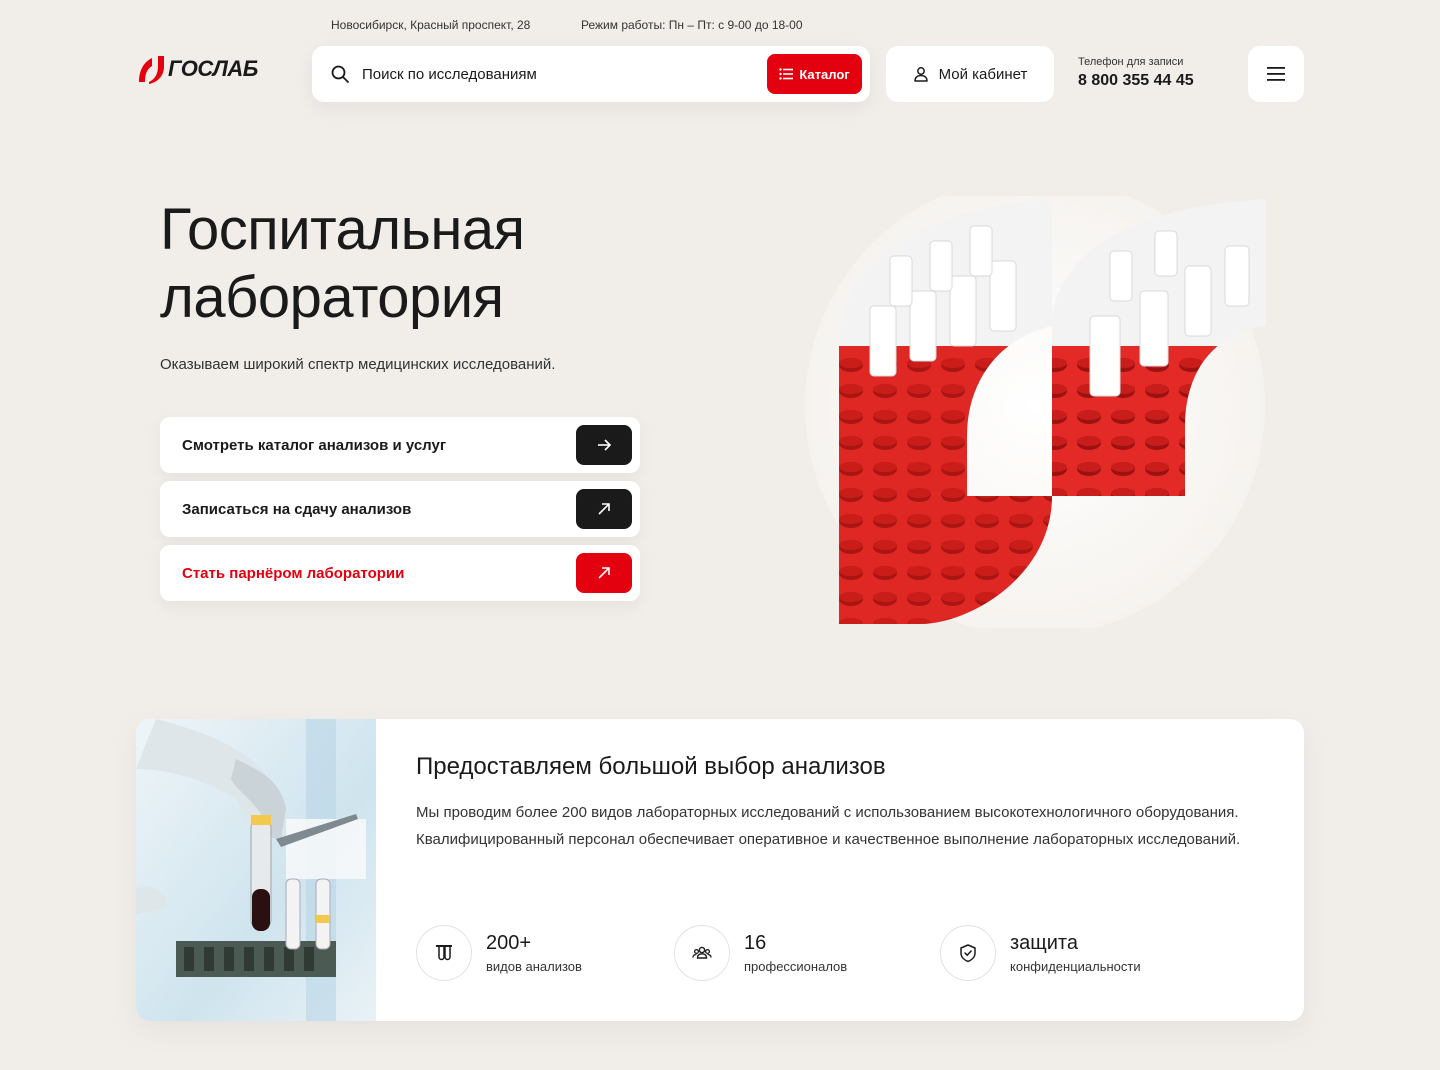 This screenshot has height=1070, width=1440. What do you see at coordinates (534, 966) in the screenshot?
I see `stat-label: видов анализов` at bounding box center [534, 966].